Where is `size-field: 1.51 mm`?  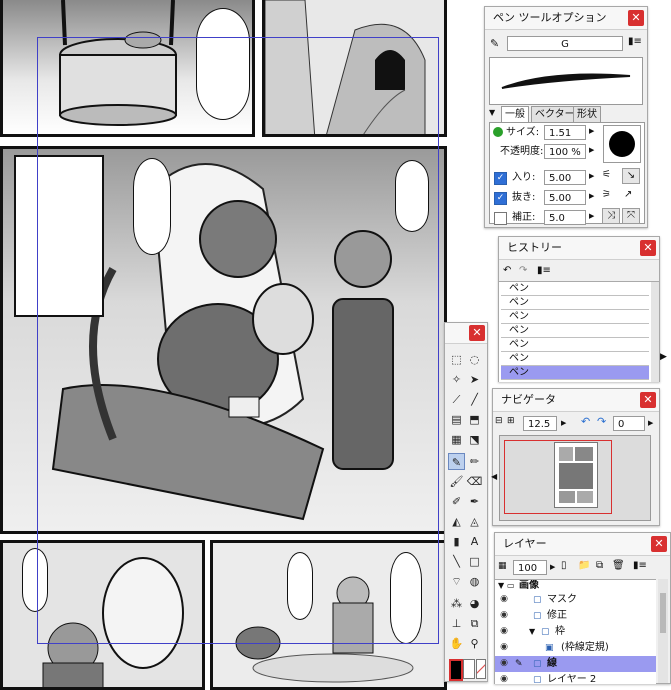
size-field: 1.51 mm is located at coordinates (565, 139).